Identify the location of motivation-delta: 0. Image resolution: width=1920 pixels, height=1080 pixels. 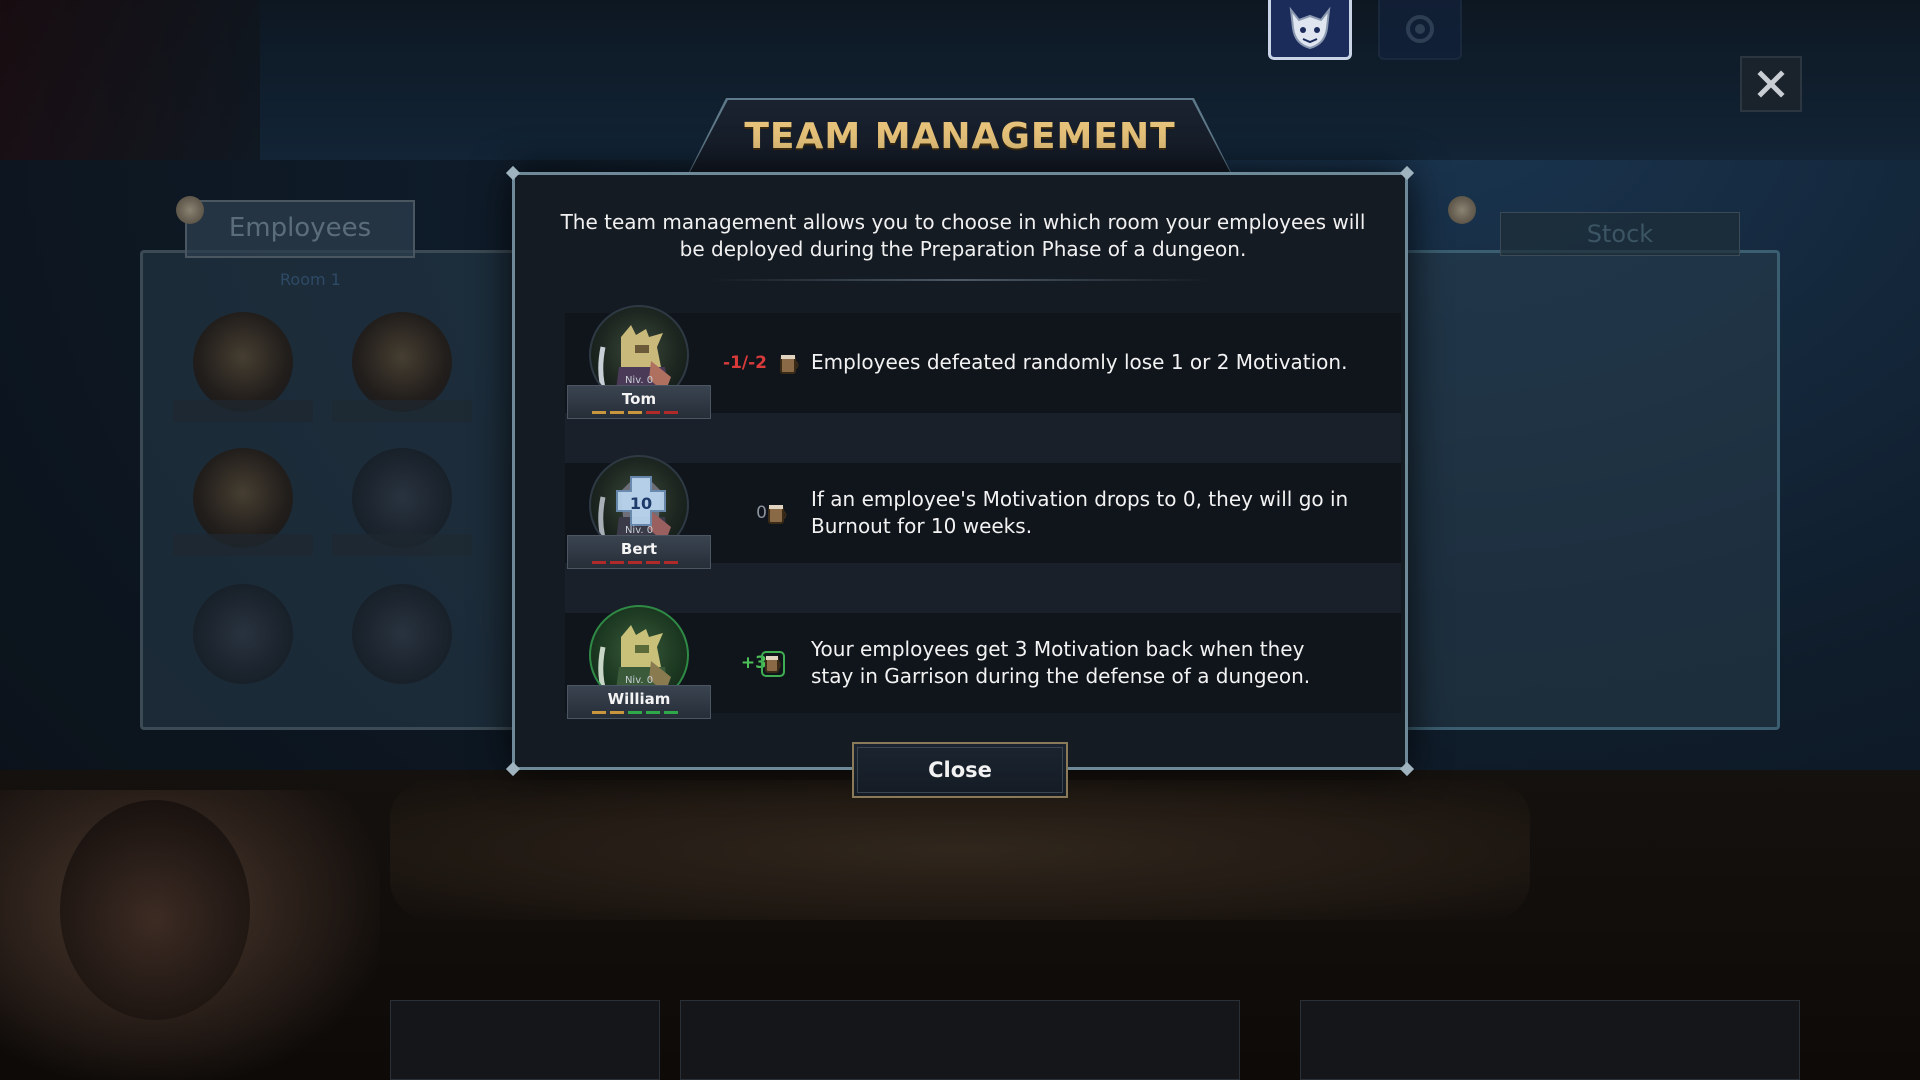
(761, 513).